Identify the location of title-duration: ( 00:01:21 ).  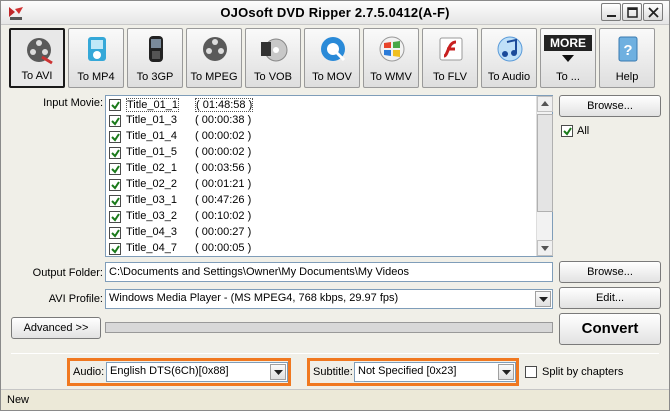
(223, 184).